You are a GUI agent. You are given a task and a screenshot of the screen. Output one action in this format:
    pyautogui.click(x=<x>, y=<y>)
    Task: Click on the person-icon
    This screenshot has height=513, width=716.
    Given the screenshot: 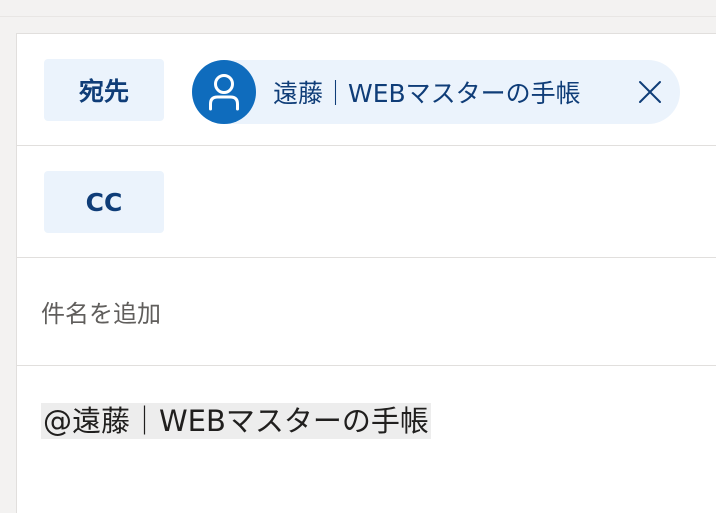 What is the action you would take?
    pyautogui.click(x=224, y=92)
    